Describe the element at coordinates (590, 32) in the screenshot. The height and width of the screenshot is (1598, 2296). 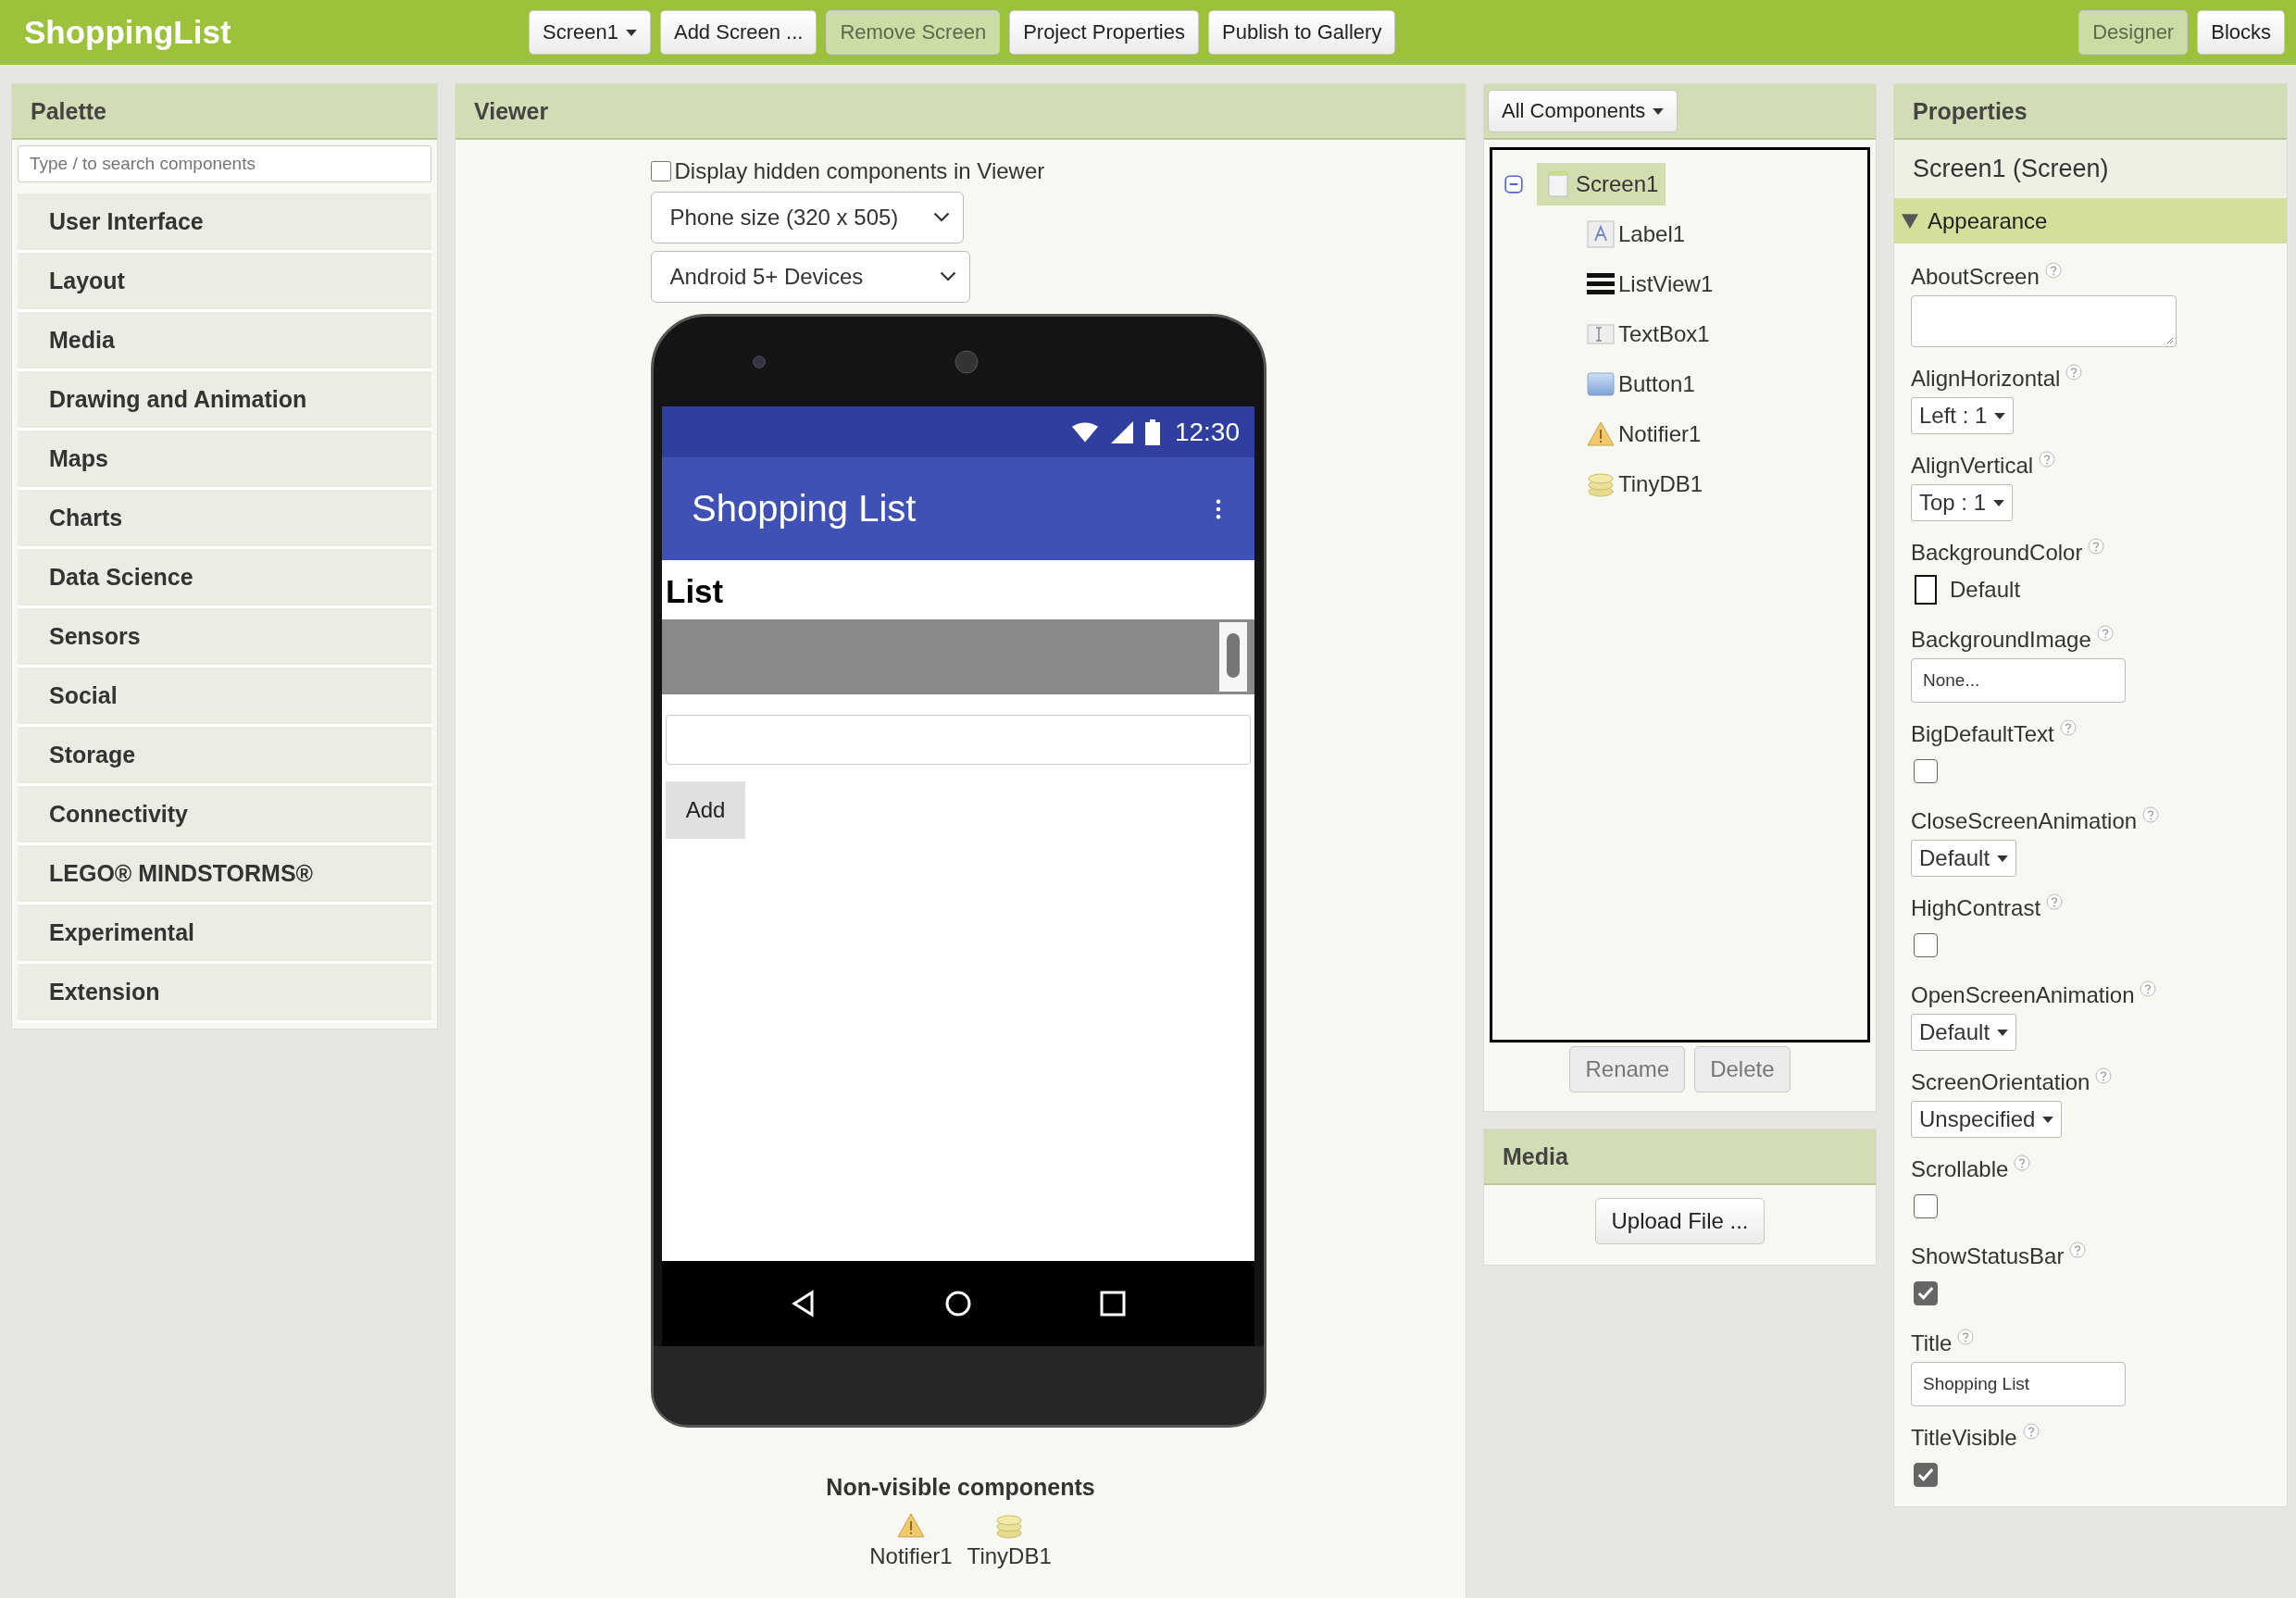
I see `screen-dropdown: Screen1` at that location.